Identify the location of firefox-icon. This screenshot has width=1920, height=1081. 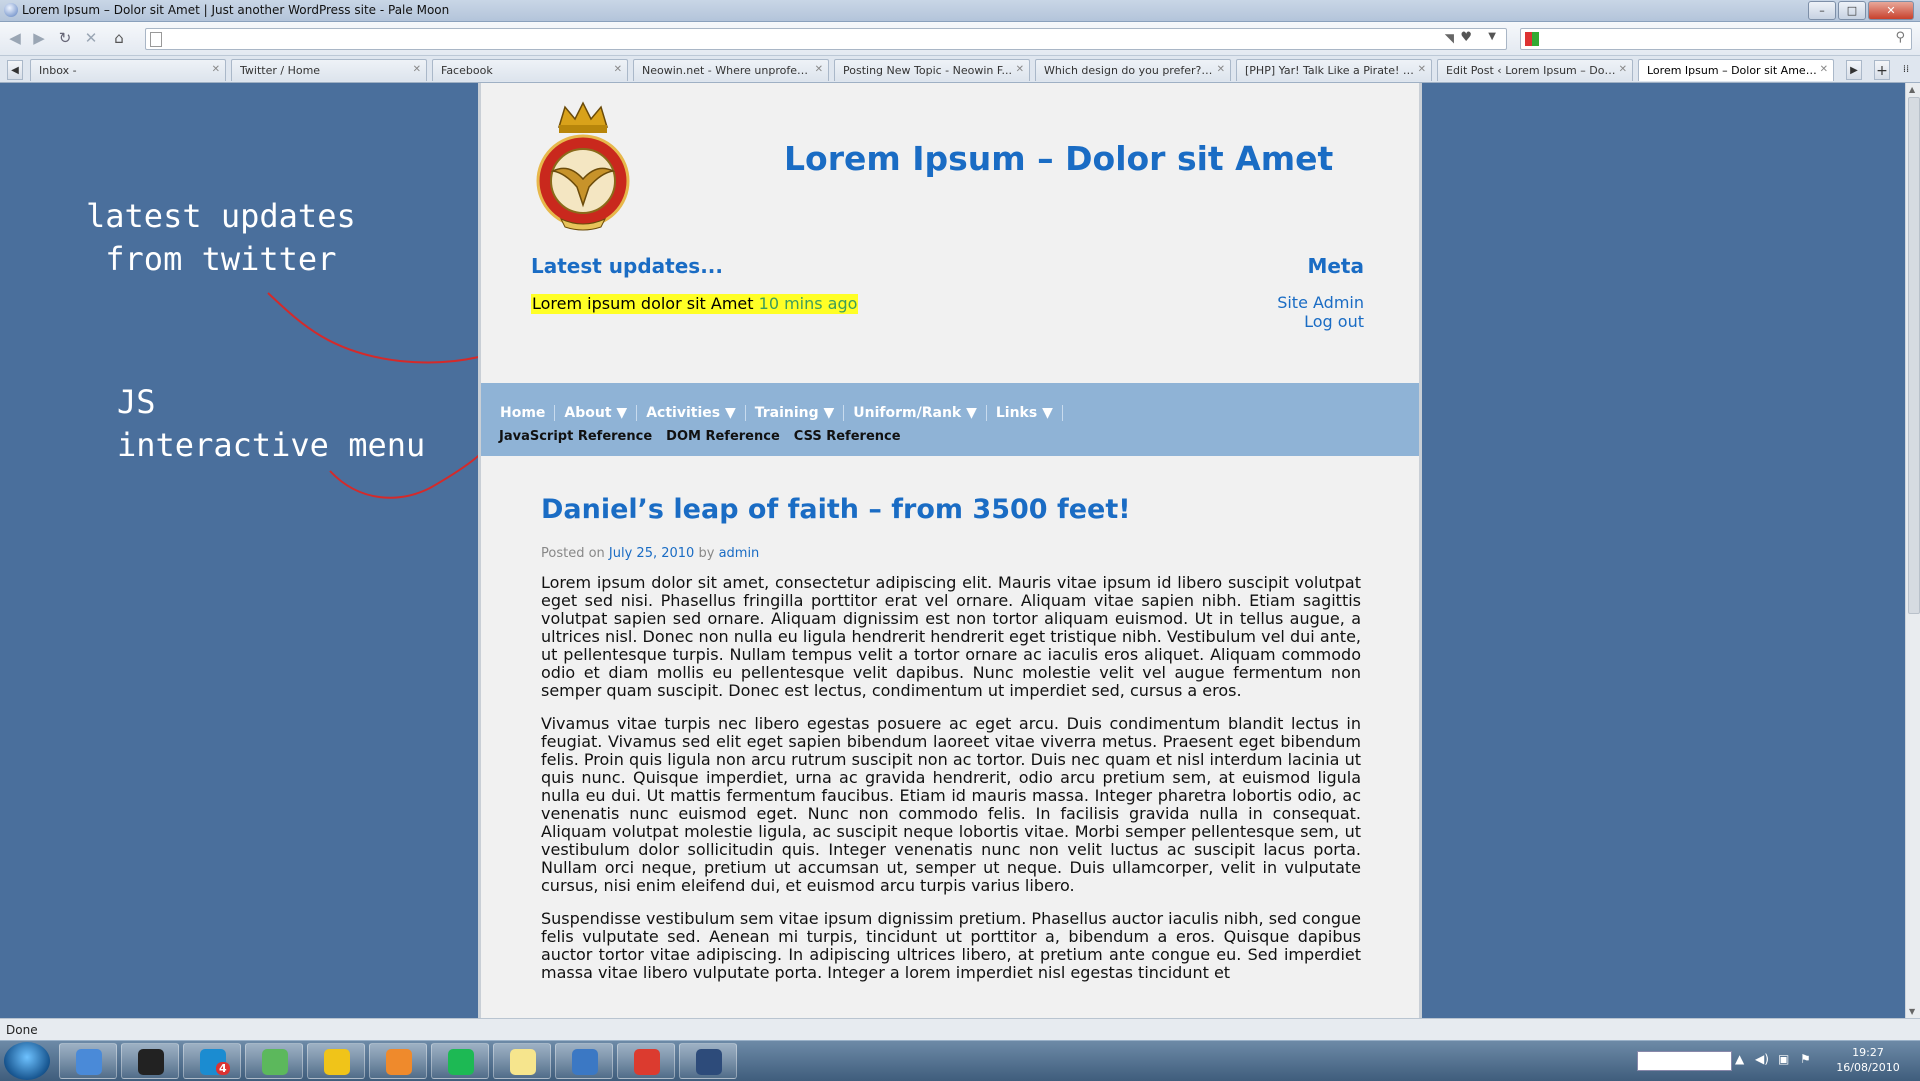
(89, 1062).